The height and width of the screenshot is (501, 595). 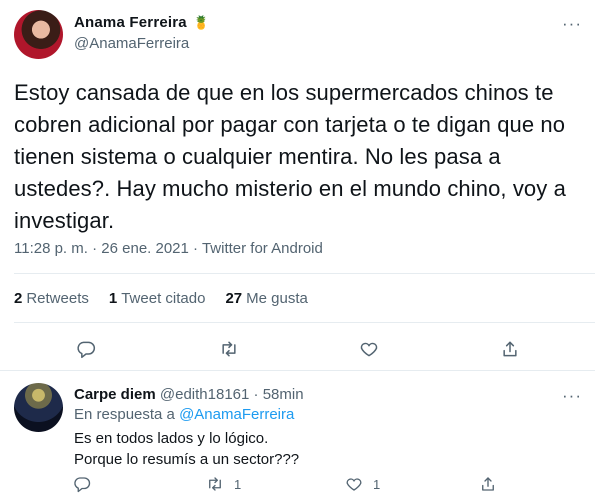 I want to click on reply-reply-icon, so click(x=82, y=484).